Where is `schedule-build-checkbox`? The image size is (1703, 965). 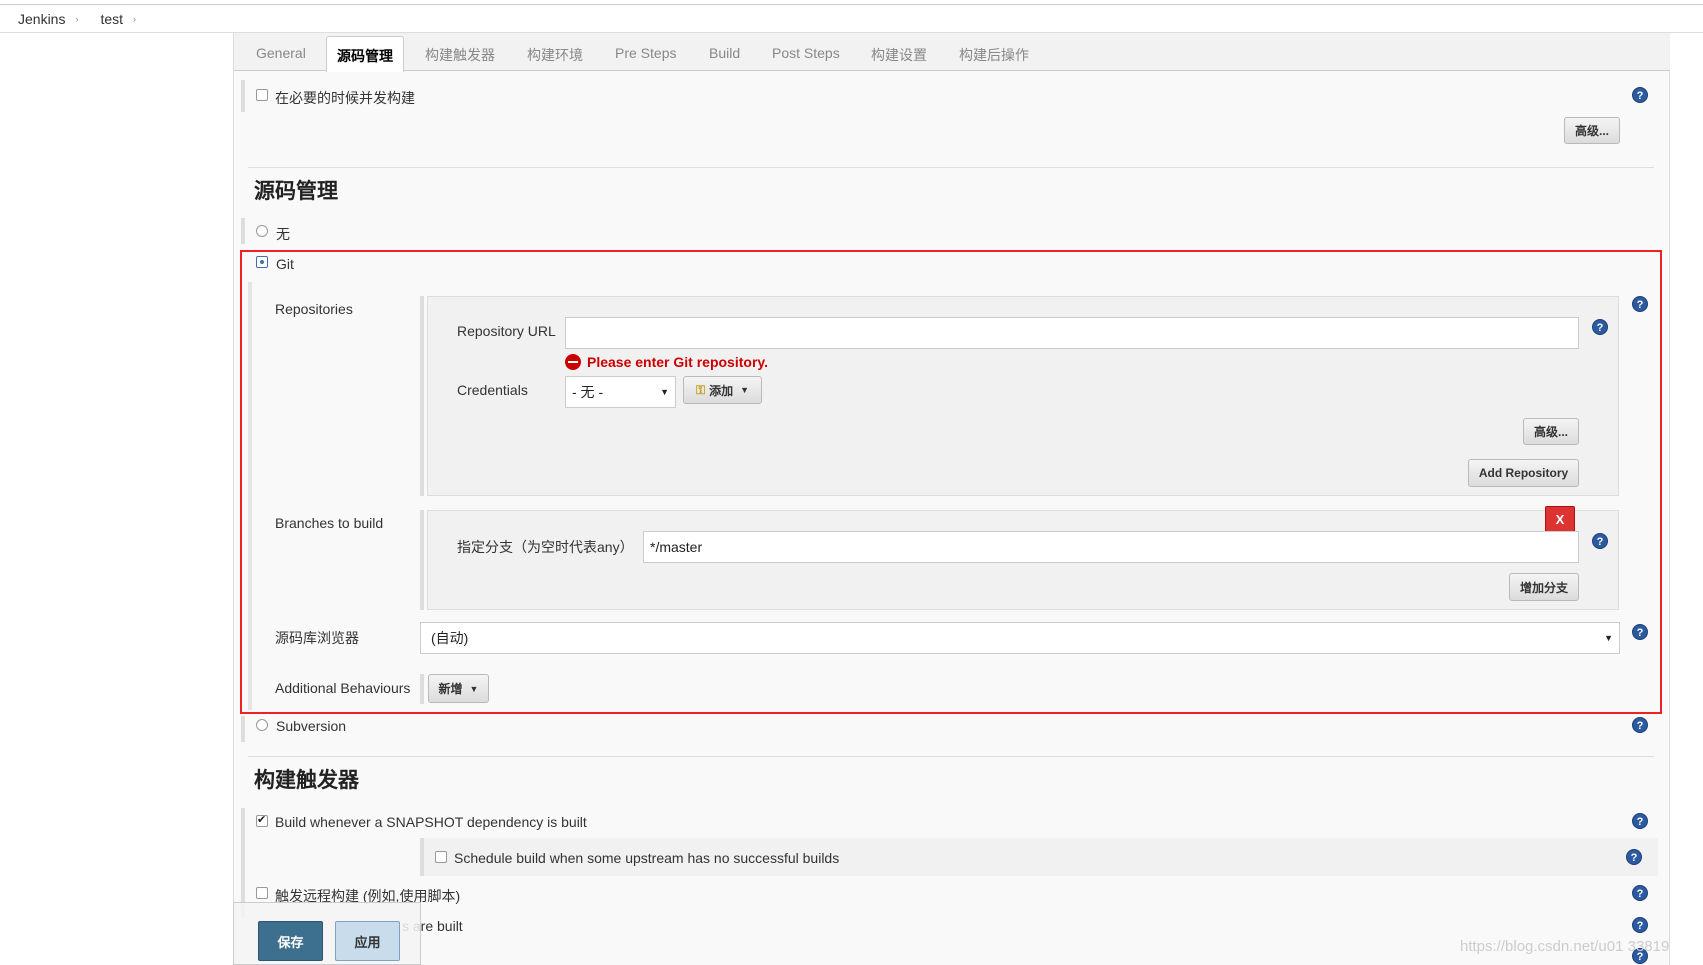
schedule-build-checkbox is located at coordinates (441, 857).